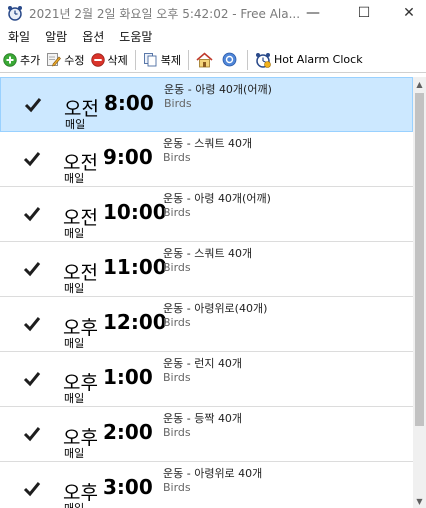  I want to click on menu-bar: 화일 알람 옵션 도움말, so click(213, 36).